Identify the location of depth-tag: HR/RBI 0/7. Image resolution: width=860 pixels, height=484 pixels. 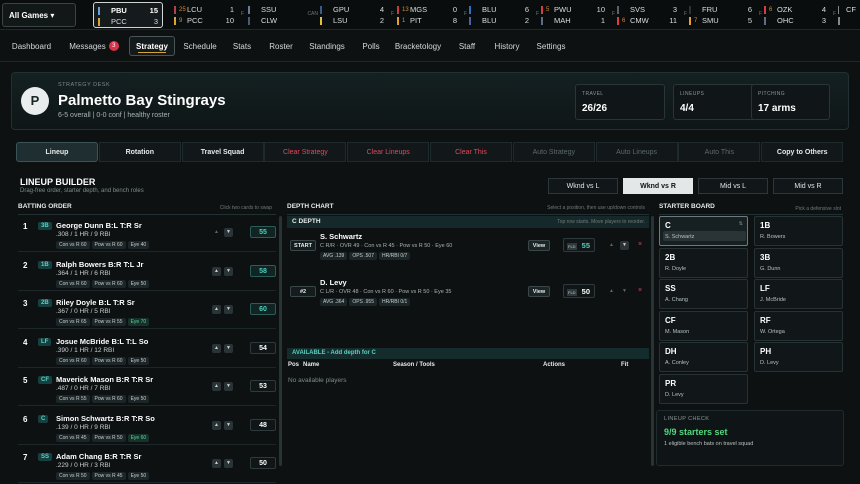
(395, 256).